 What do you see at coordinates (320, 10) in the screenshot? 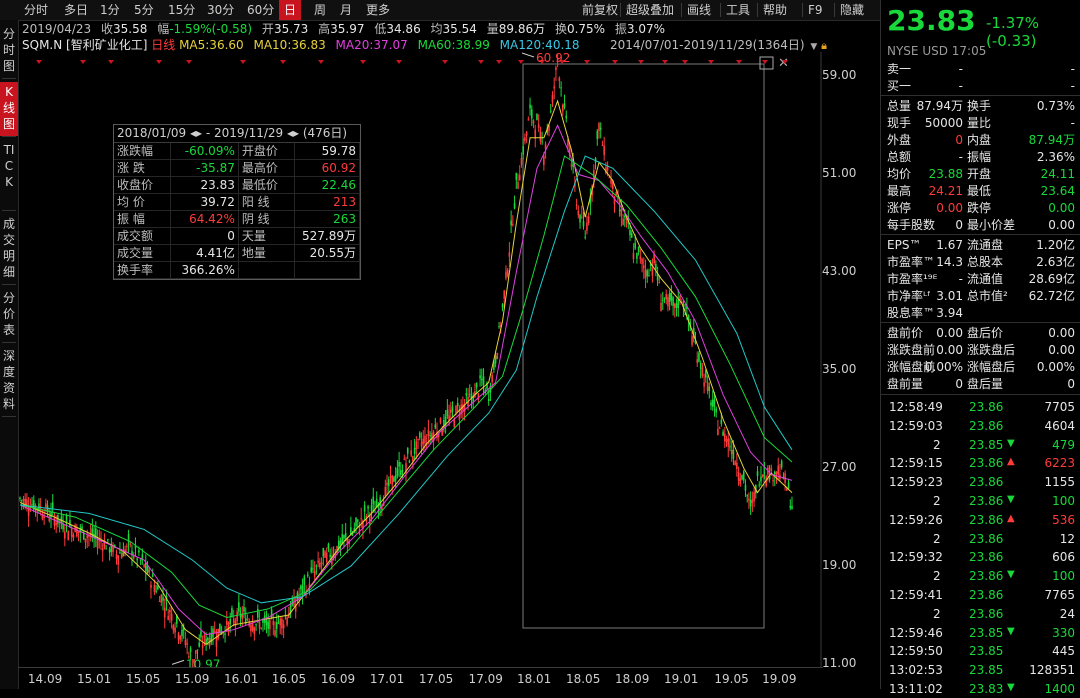
I see `period-tab-8: 周` at bounding box center [320, 10].